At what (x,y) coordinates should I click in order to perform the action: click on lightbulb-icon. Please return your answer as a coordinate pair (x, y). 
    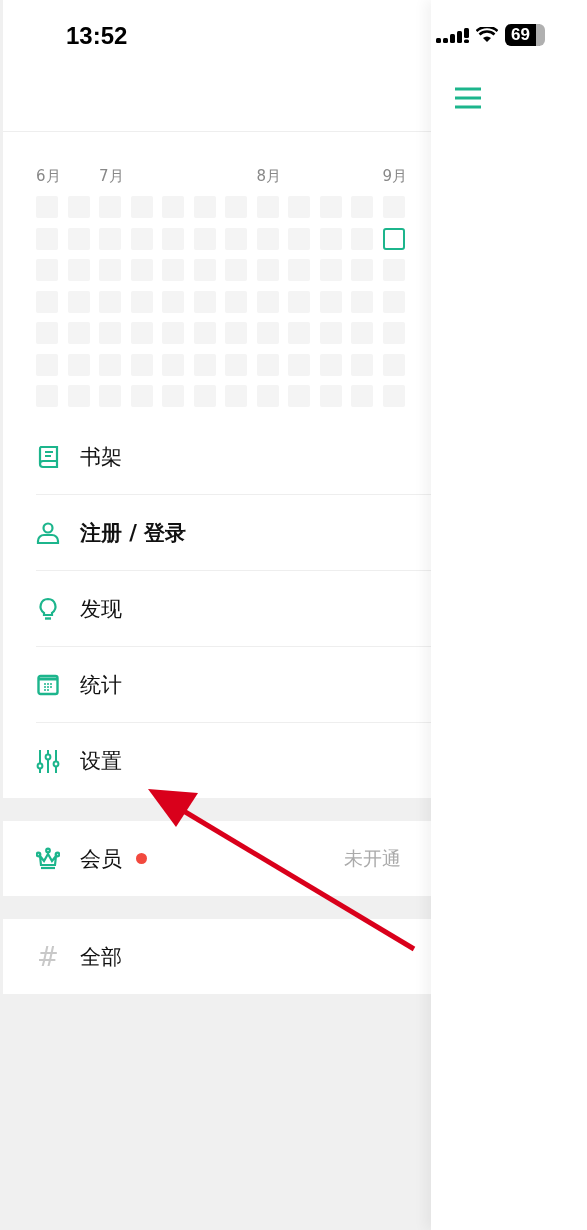
    Looking at the image, I should click on (48, 608).